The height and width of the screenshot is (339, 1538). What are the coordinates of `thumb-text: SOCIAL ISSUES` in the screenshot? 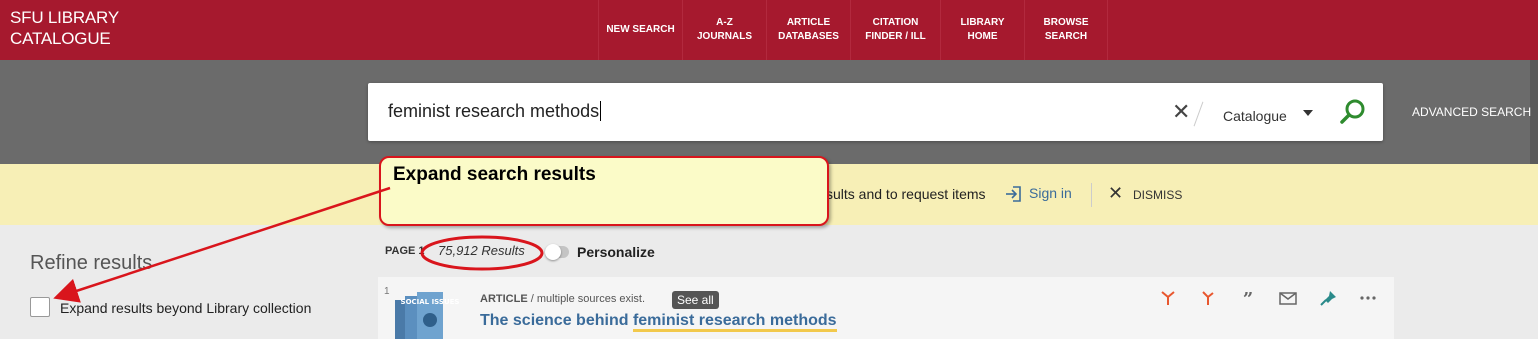 It's located at (430, 302).